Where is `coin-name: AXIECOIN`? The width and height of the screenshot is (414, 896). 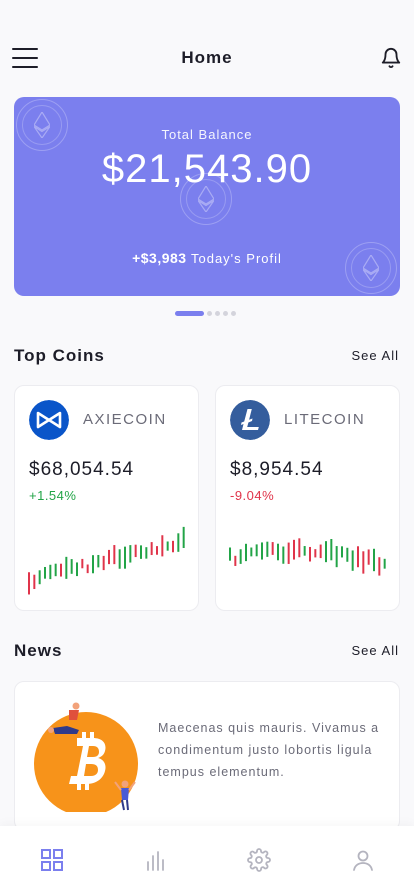
coin-name: AXIECOIN is located at coordinates (125, 419).